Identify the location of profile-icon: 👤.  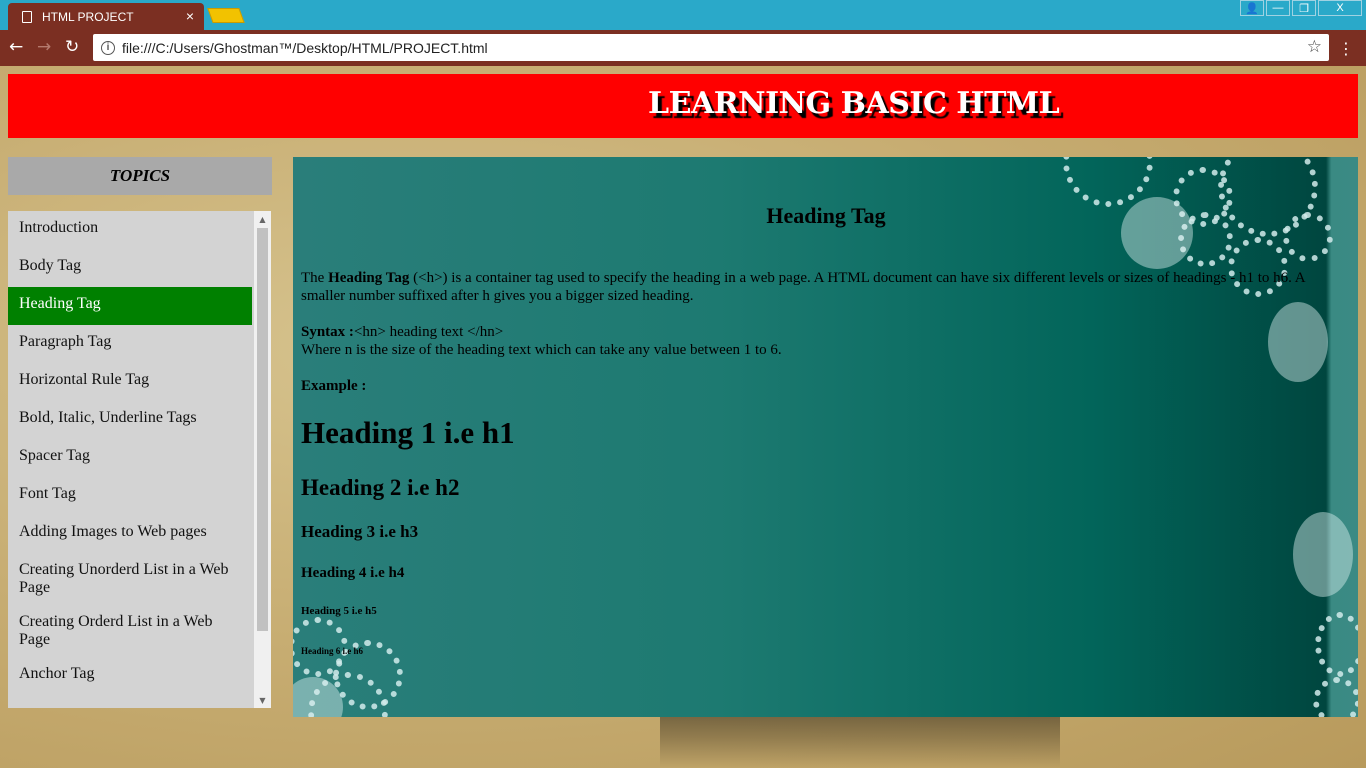
(1252, 8).